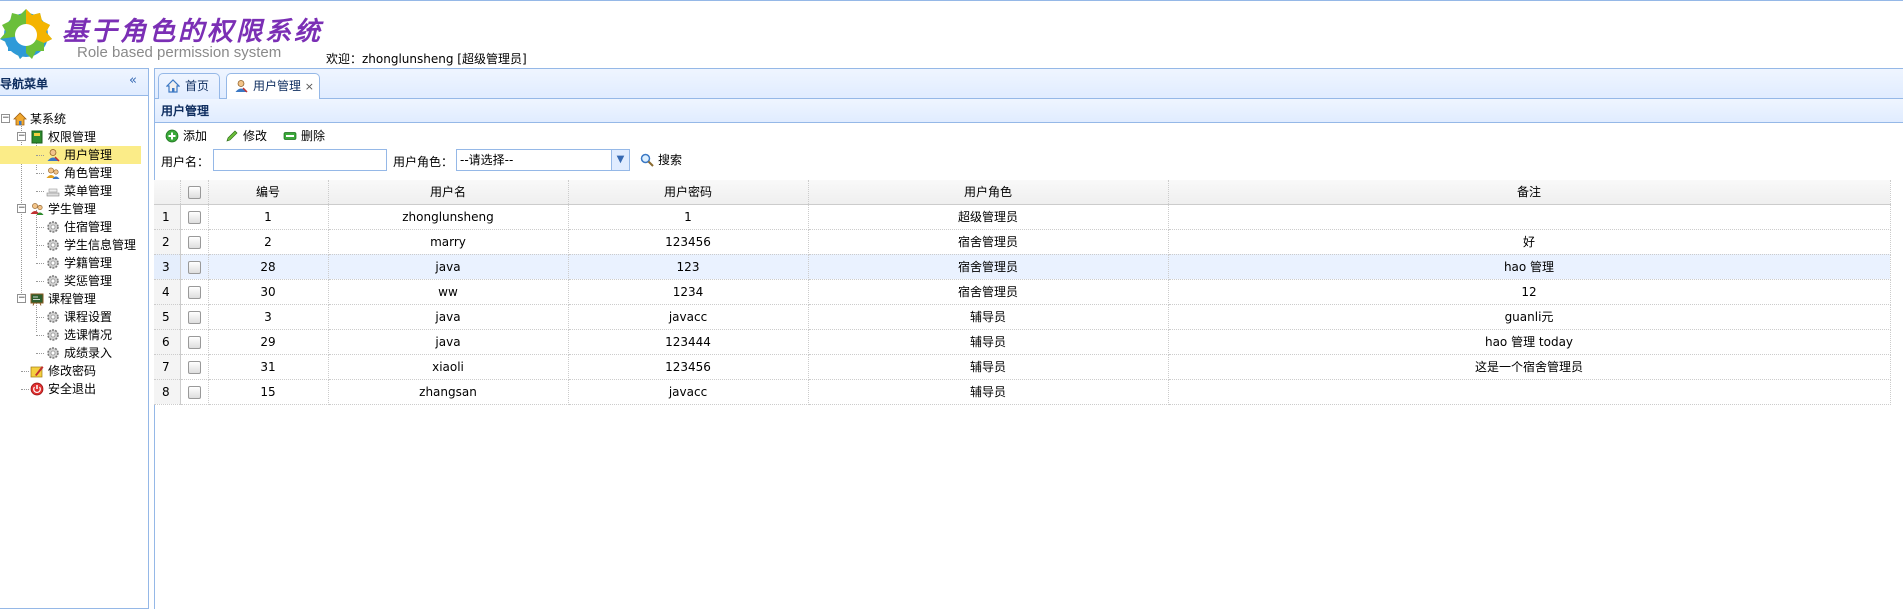  What do you see at coordinates (74, 353) in the screenshot?
I see `tree-item-grade-entry: 成绩录入` at bounding box center [74, 353].